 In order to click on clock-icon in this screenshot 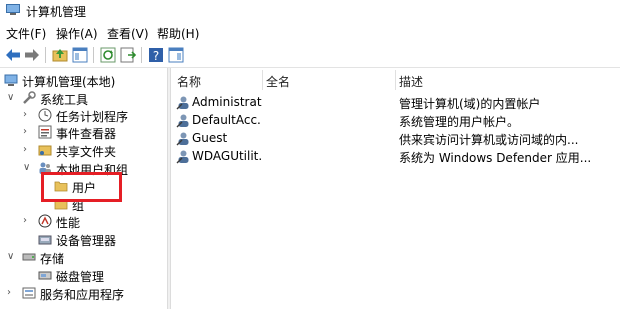, I will do `click(45, 115)`.